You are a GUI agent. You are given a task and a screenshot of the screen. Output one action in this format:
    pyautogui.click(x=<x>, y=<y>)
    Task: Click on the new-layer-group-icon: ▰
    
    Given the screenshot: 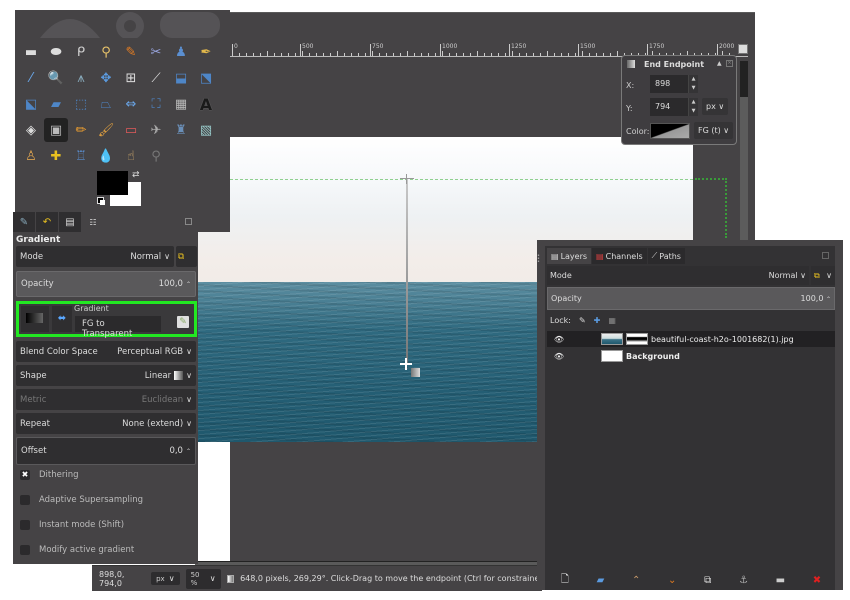 What is the action you would take?
    pyautogui.click(x=601, y=580)
    